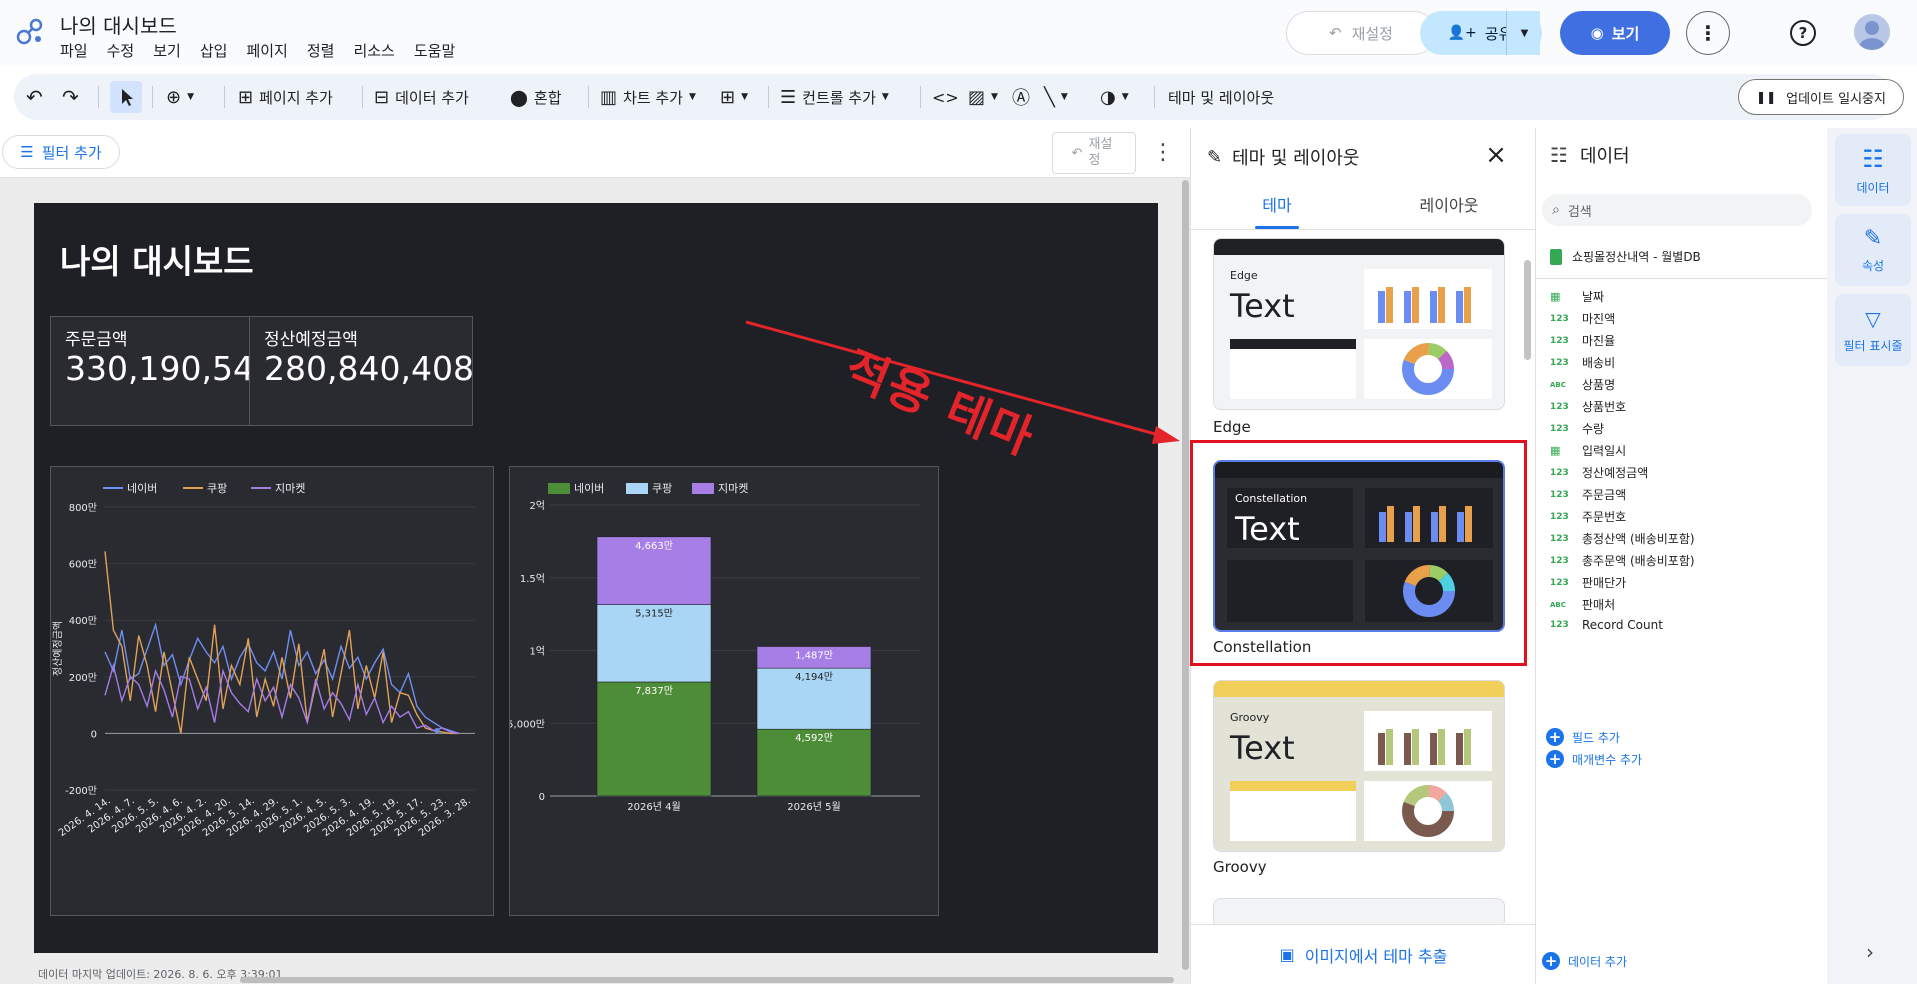  What do you see at coordinates (214, 50) in the screenshot?
I see `menu-insert: 삽입` at bounding box center [214, 50].